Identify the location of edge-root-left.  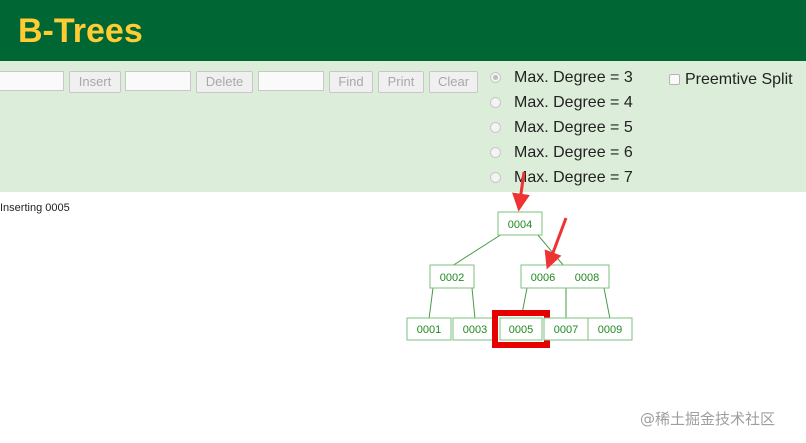
(477, 250).